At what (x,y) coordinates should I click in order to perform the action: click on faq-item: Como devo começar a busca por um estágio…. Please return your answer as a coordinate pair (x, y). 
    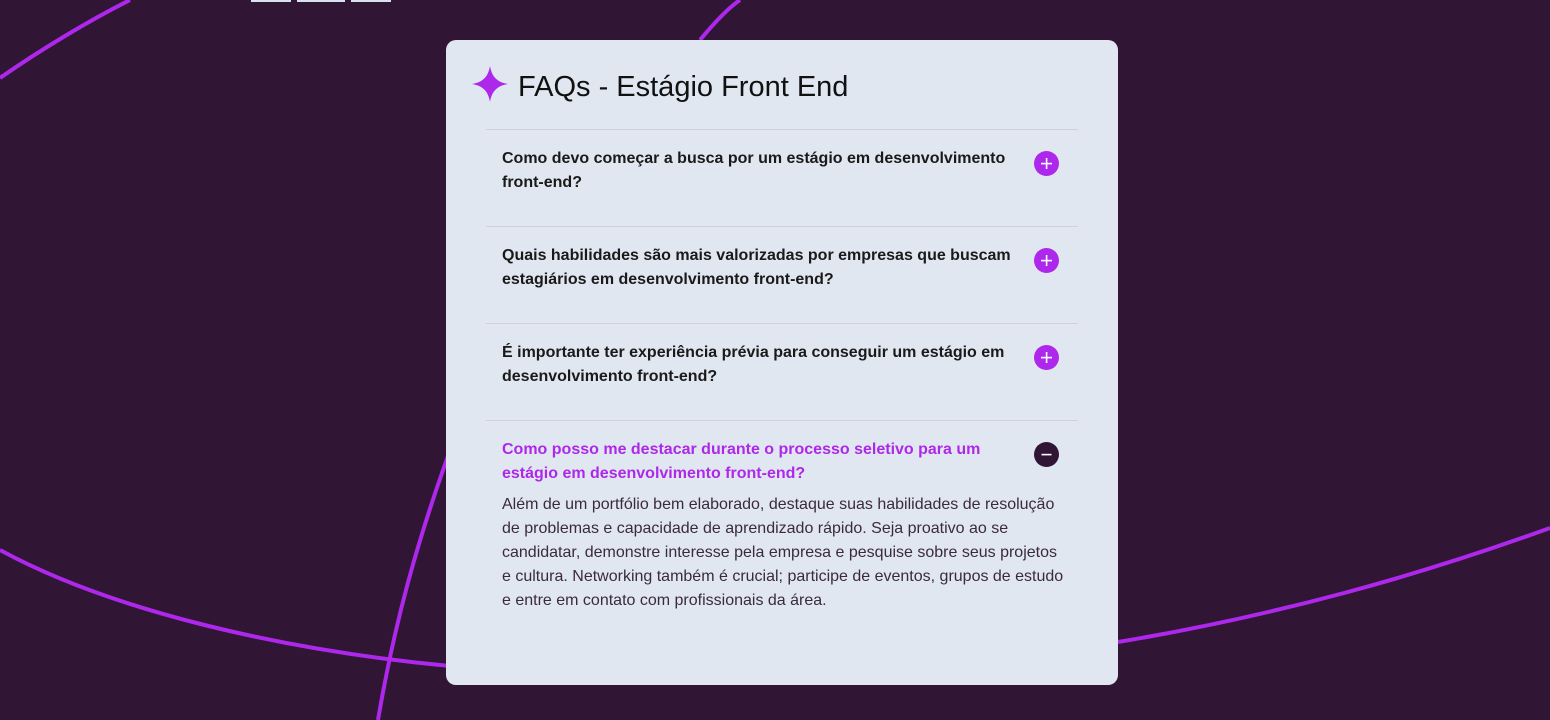
    Looking at the image, I should click on (782, 177).